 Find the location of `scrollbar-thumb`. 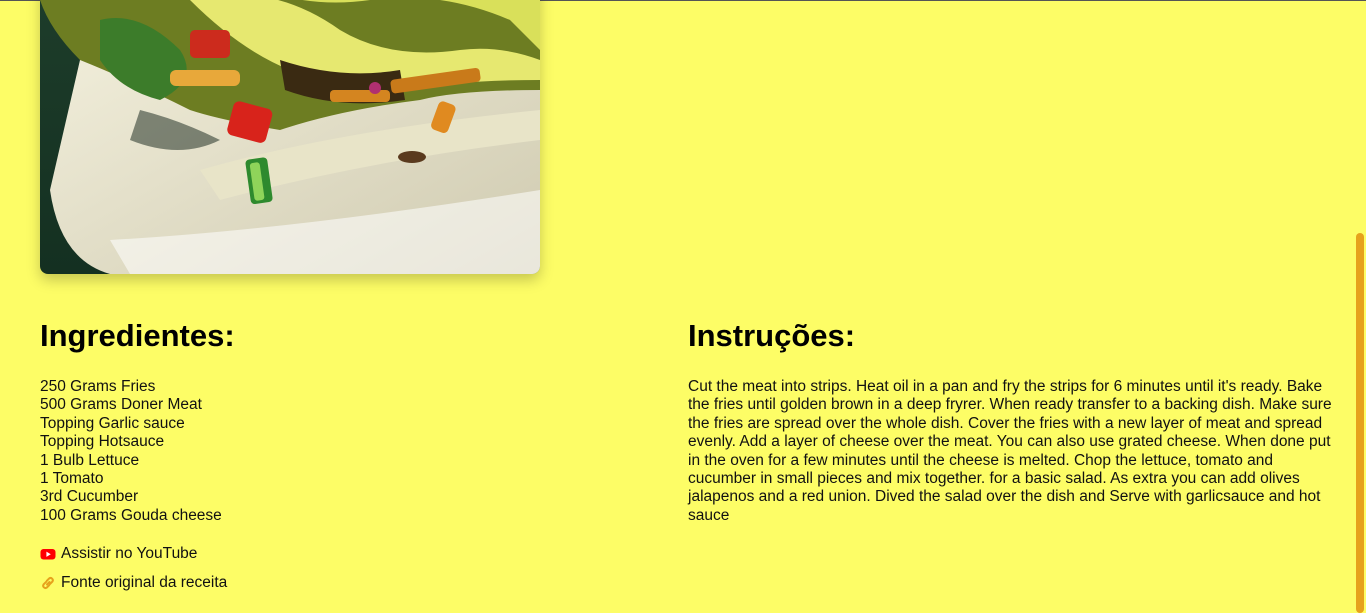

scrollbar-thumb is located at coordinates (1360, 423).